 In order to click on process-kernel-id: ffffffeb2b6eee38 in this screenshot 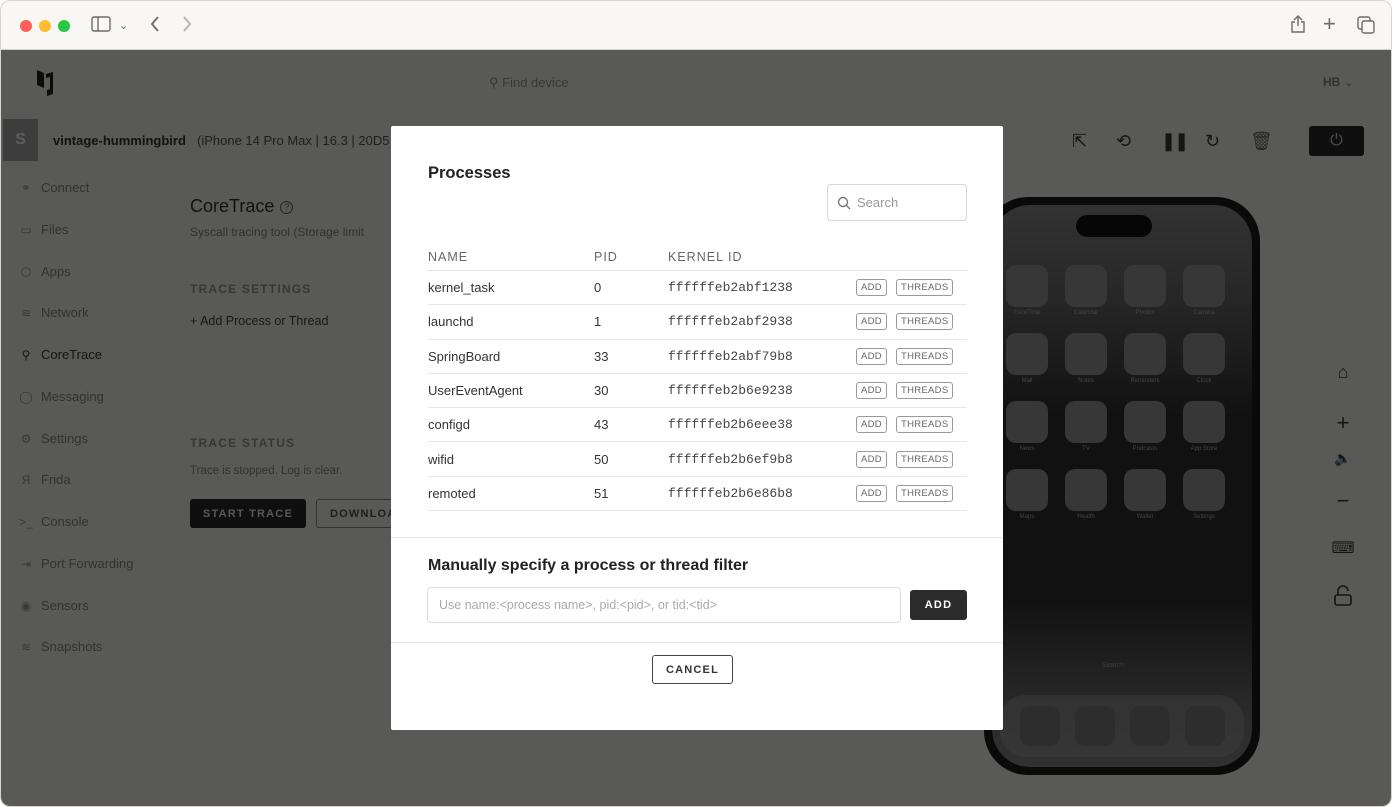, I will do `click(730, 425)`.